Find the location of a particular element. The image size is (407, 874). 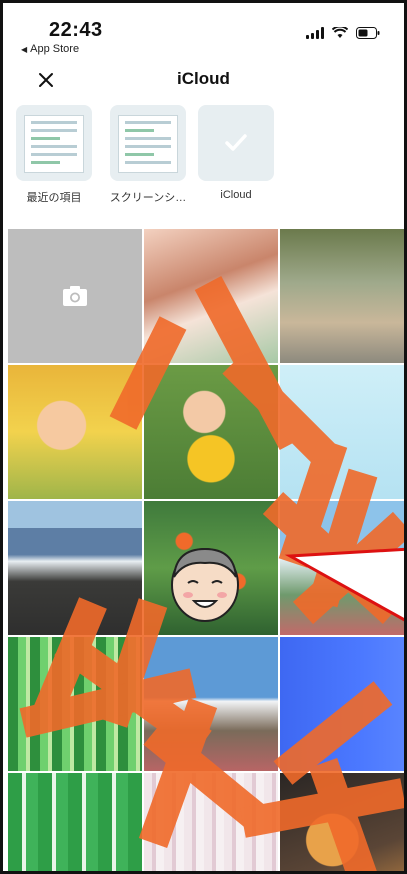

page-title: iCloud is located at coordinates (203, 78).